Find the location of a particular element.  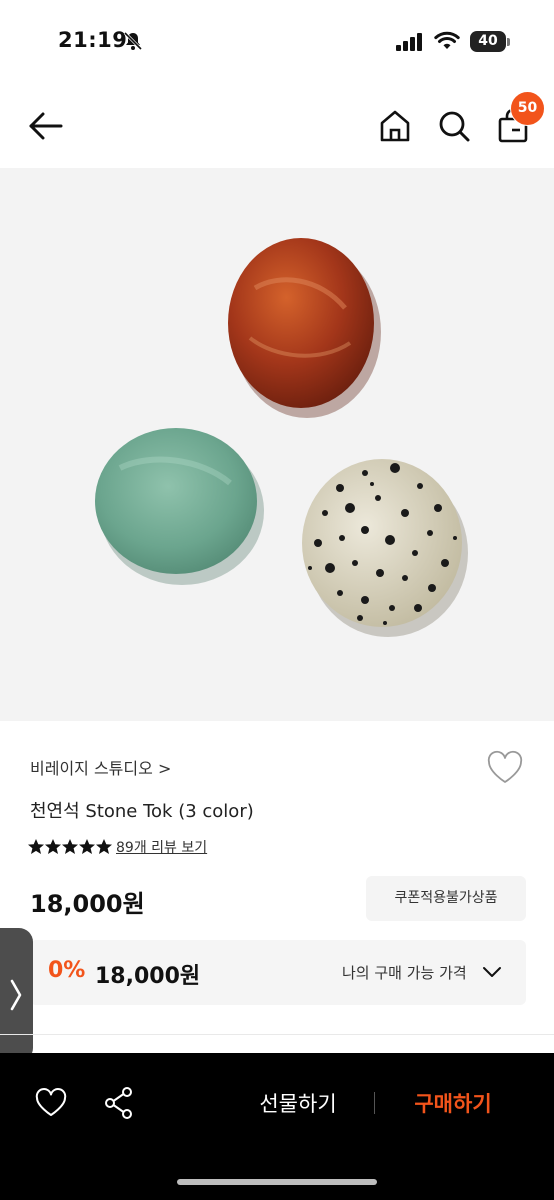

rating-stars is located at coordinates (70, 846).